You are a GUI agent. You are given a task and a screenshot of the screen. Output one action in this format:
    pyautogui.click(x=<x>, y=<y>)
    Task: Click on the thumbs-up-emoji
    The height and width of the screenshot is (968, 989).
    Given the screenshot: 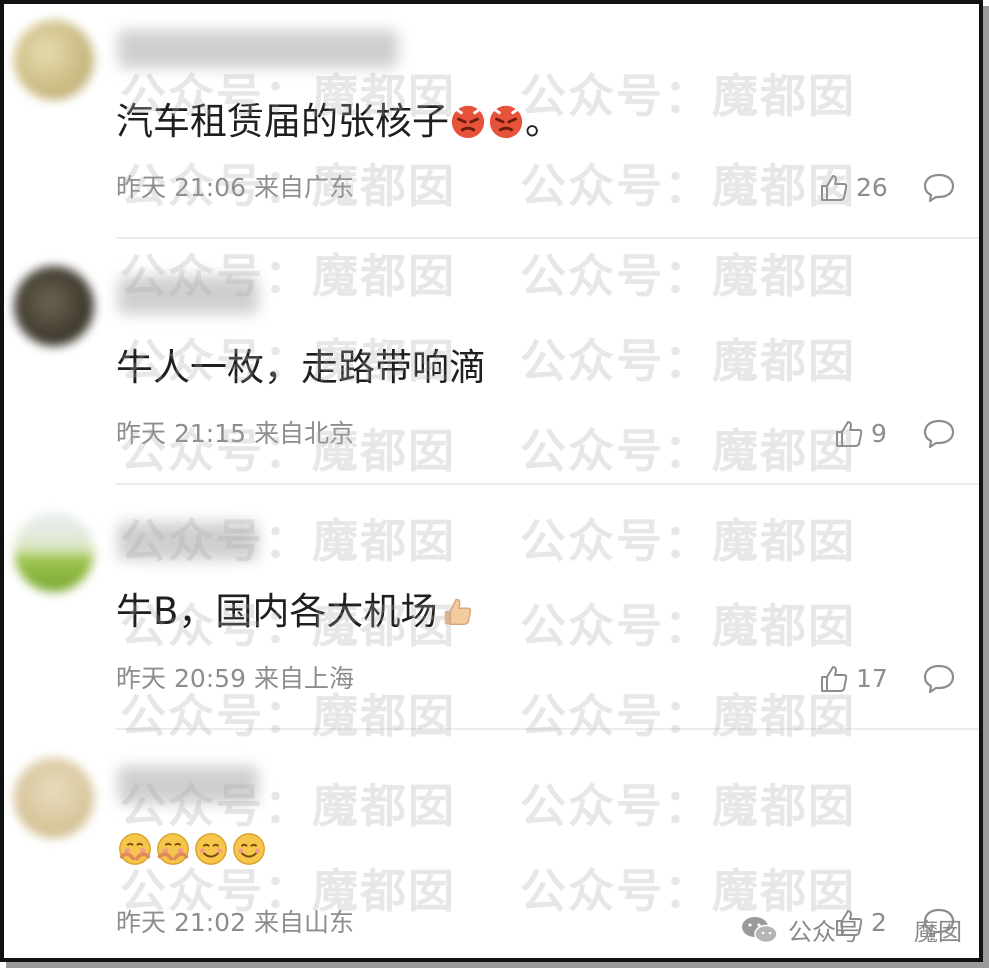 What is the action you would take?
    pyautogui.click(x=456, y=611)
    